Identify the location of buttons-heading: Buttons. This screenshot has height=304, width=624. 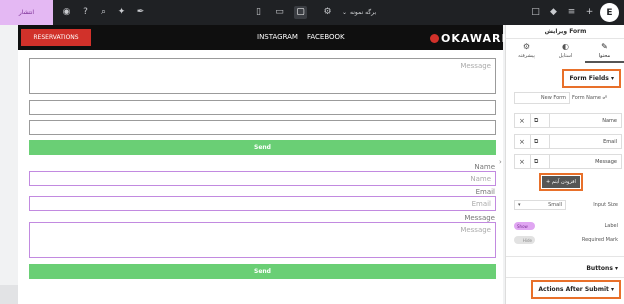
(599, 268).